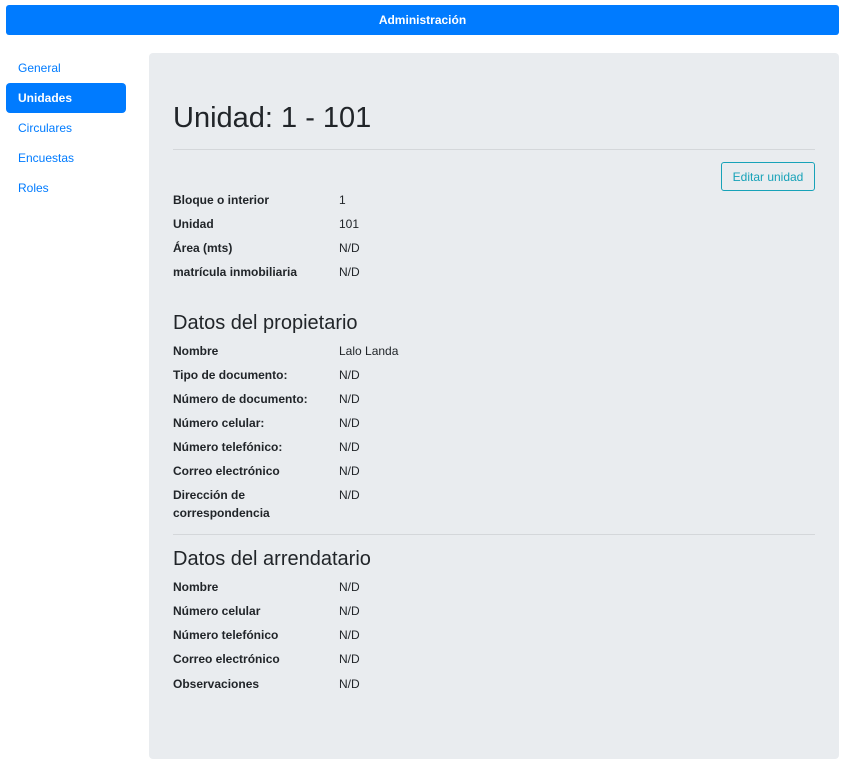 This screenshot has width=850, height=768. I want to click on app-header: Administración, so click(422, 20).